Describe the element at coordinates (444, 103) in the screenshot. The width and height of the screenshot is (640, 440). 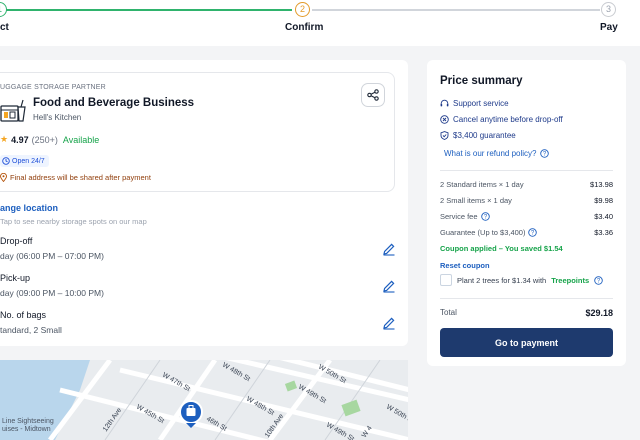
I see `headset-icon` at that location.